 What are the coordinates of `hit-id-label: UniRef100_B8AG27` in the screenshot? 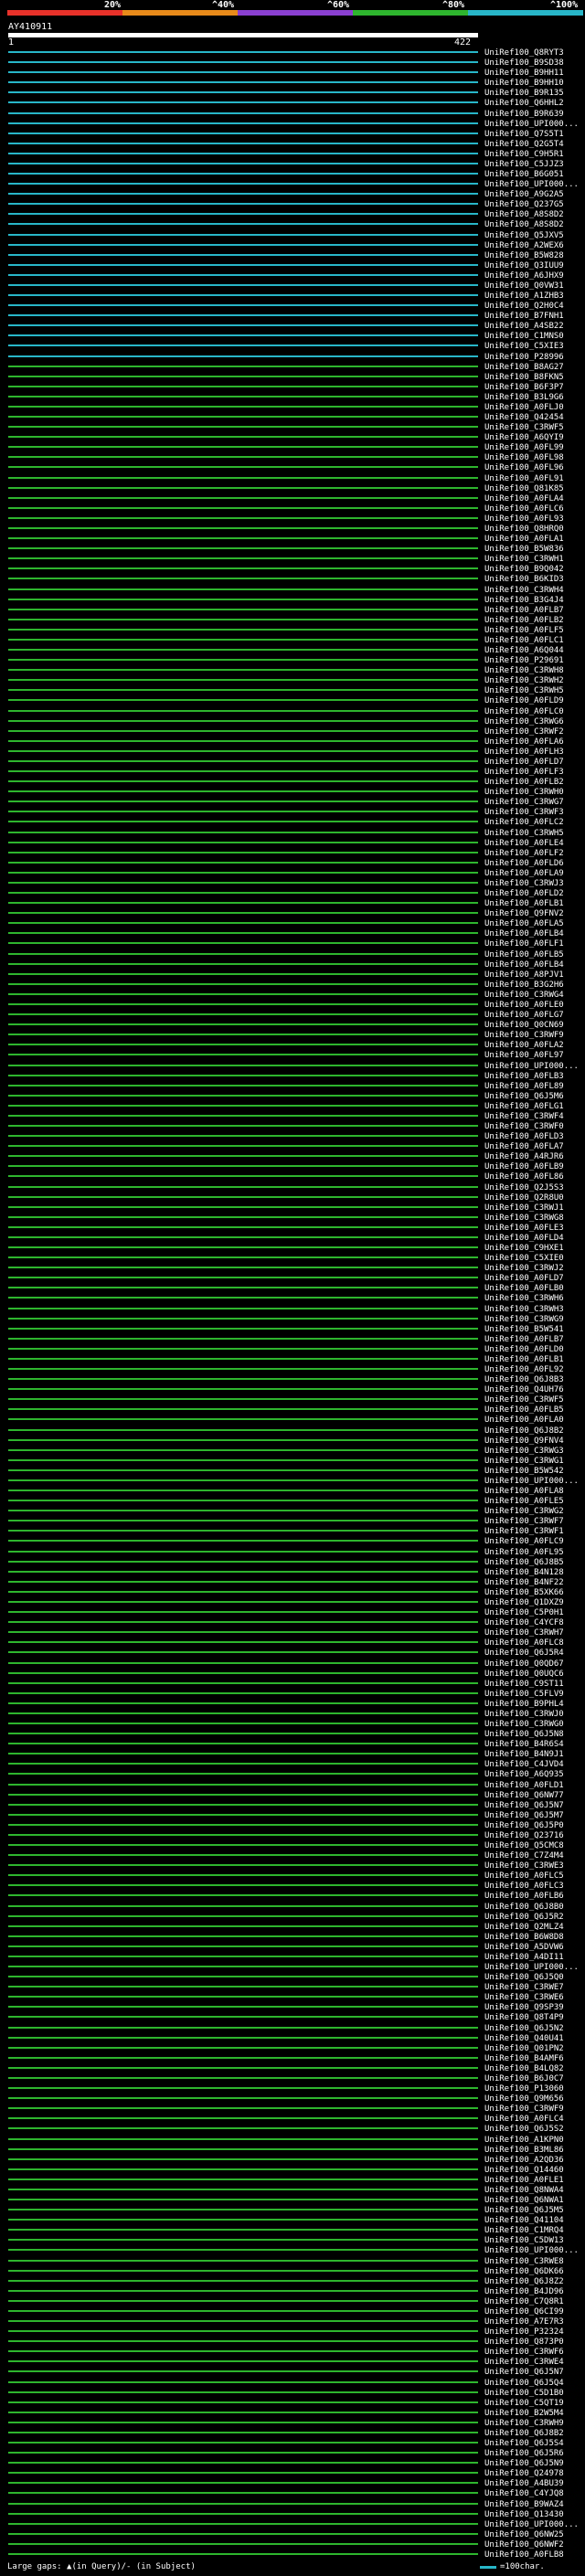 It's located at (524, 367).